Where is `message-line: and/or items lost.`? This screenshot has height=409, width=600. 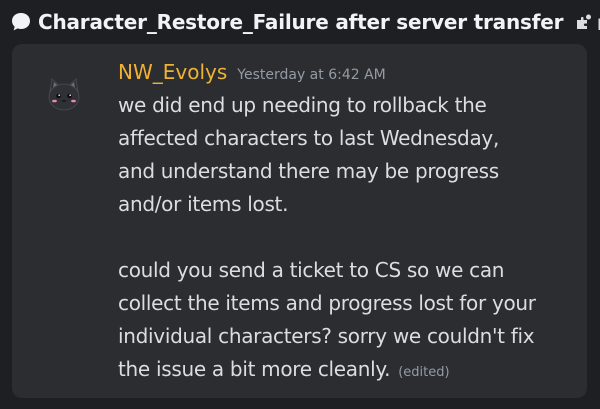
message-line: and/or items lost. is located at coordinates (203, 204).